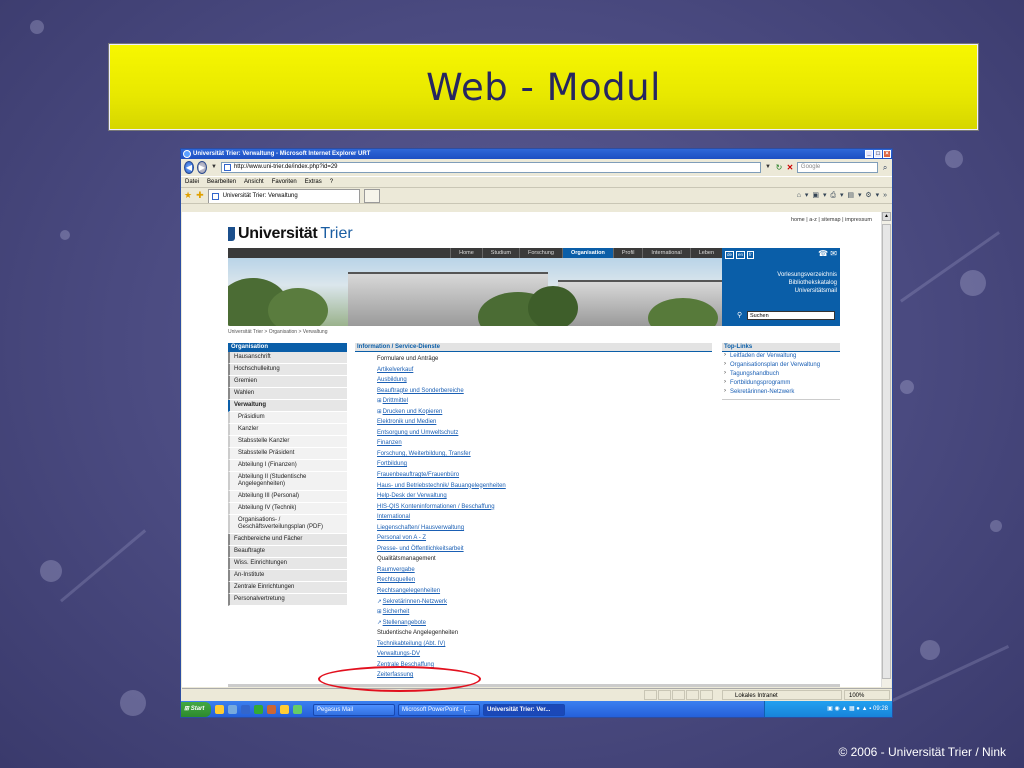 This screenshot has width=1024, height=768. I want to click on university-logo: Universität Trier, so click(290, 234).